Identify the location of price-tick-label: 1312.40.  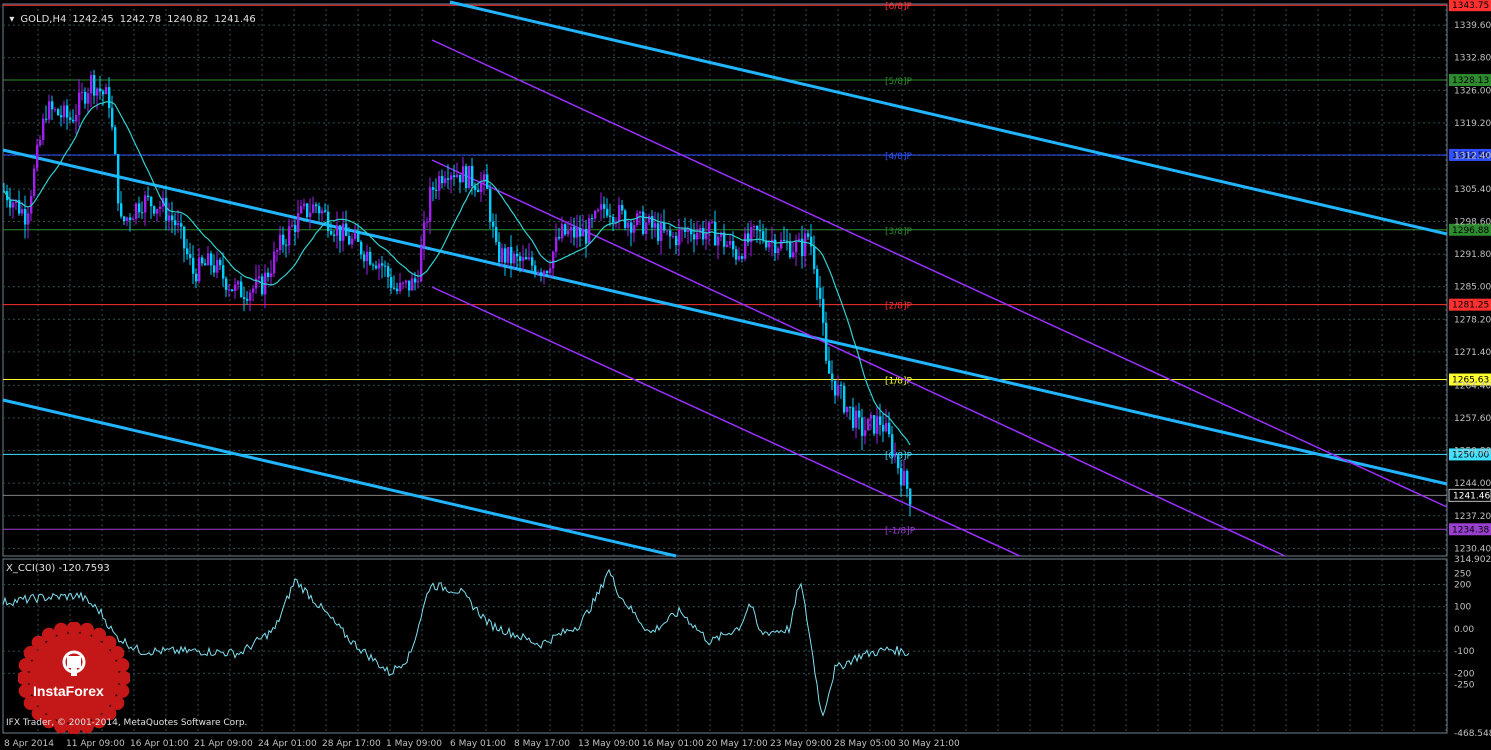
(1472, 156).